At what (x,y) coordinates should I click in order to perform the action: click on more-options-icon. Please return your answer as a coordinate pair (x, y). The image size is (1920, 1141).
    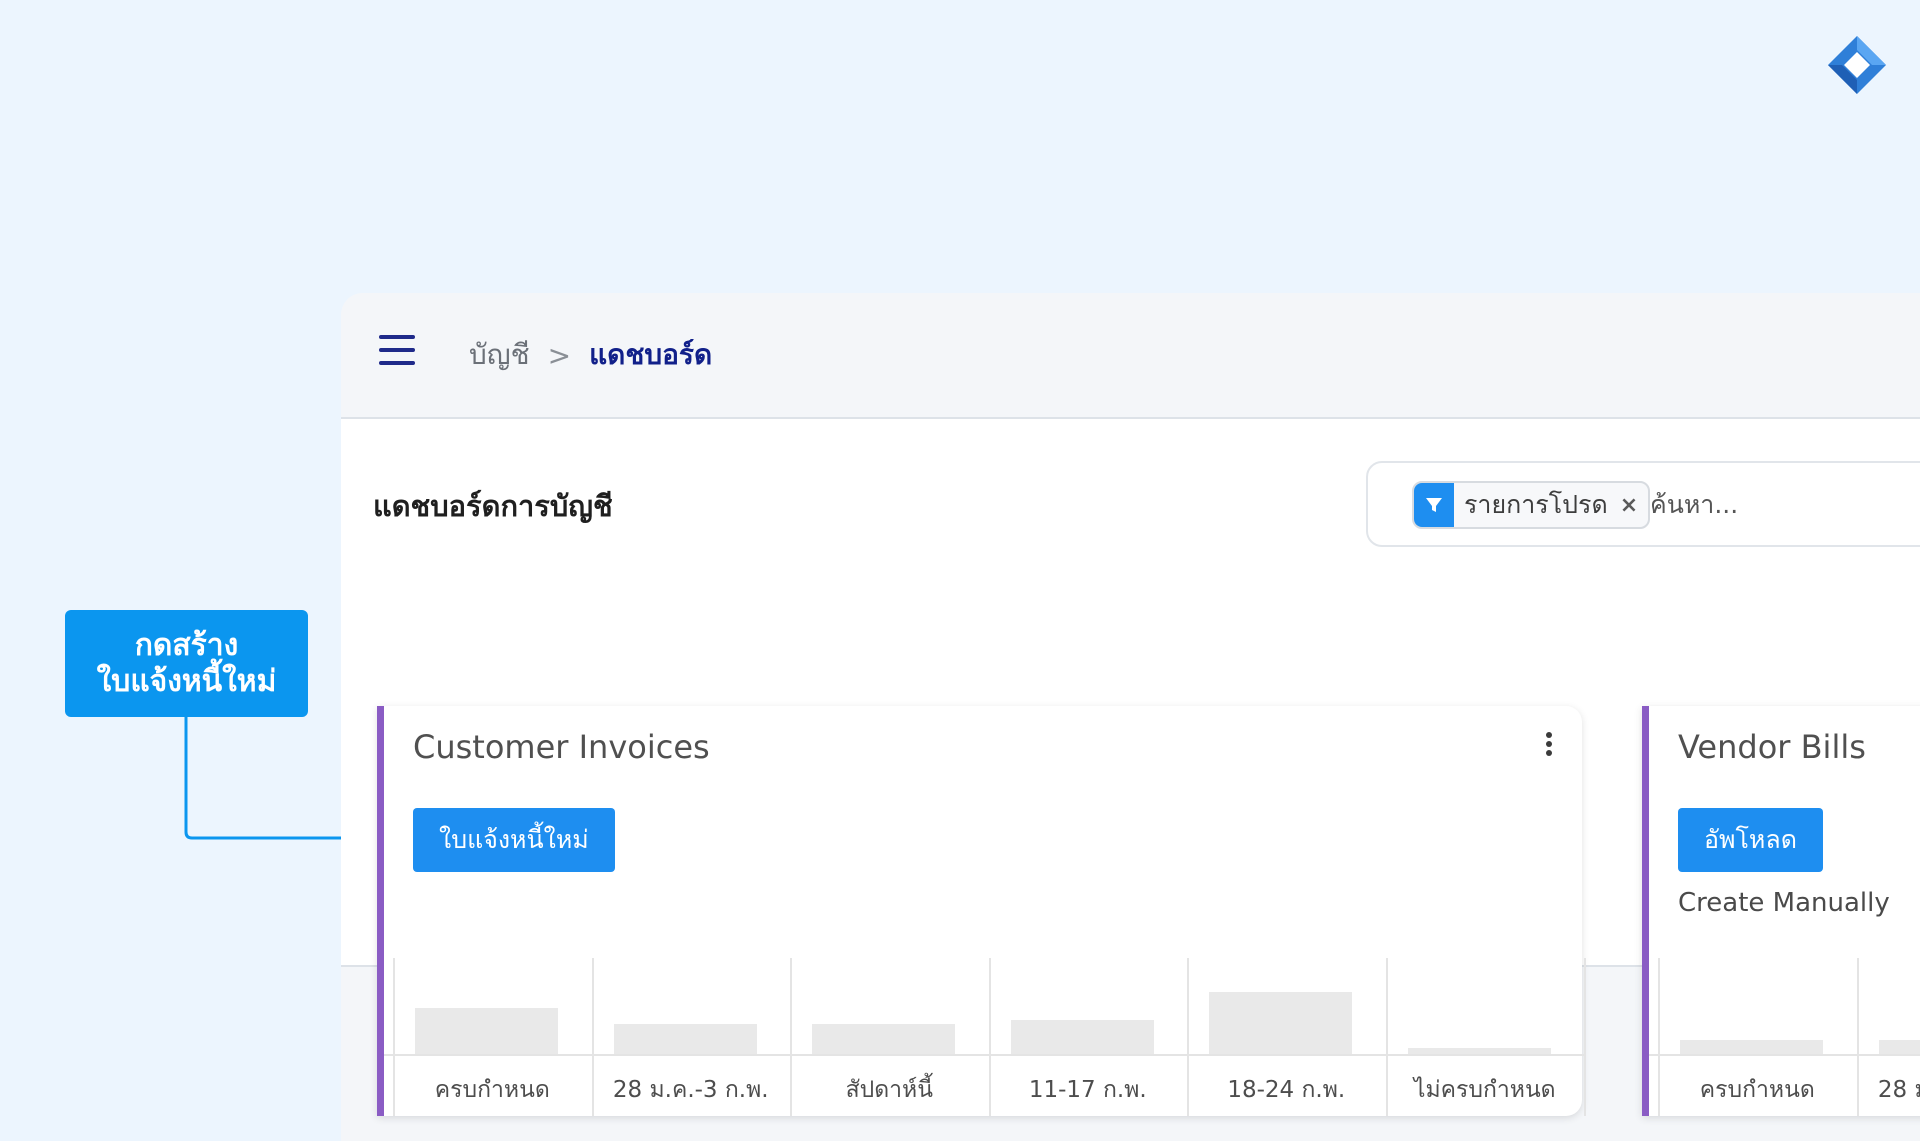
    Looking at the image, I should click on (1550, 745).